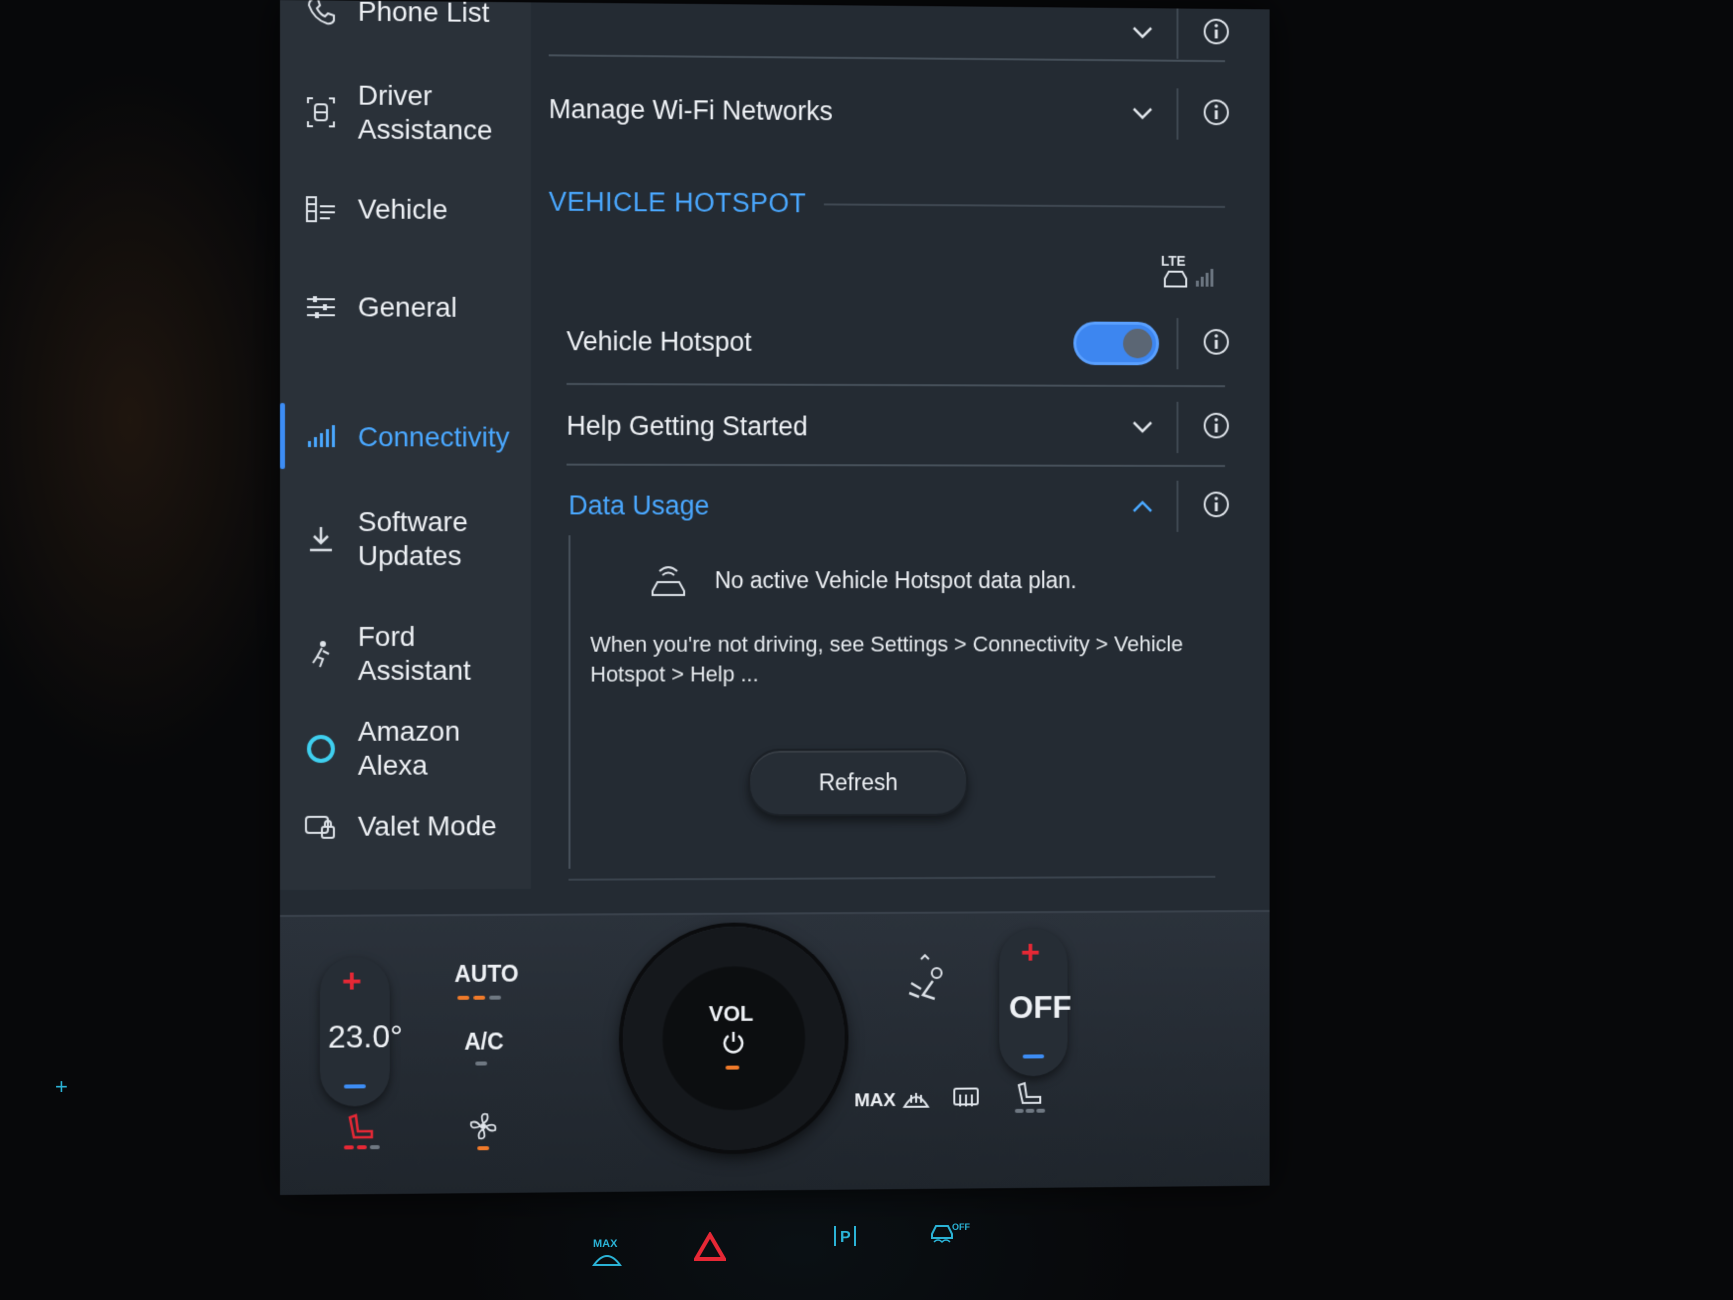 This screenshot has width=1733, height=1300. What do you see at coordinates (362, 1134) in the screenshot?
I see `driver-seat-heat-icon` at bounding box center [362, 1134].